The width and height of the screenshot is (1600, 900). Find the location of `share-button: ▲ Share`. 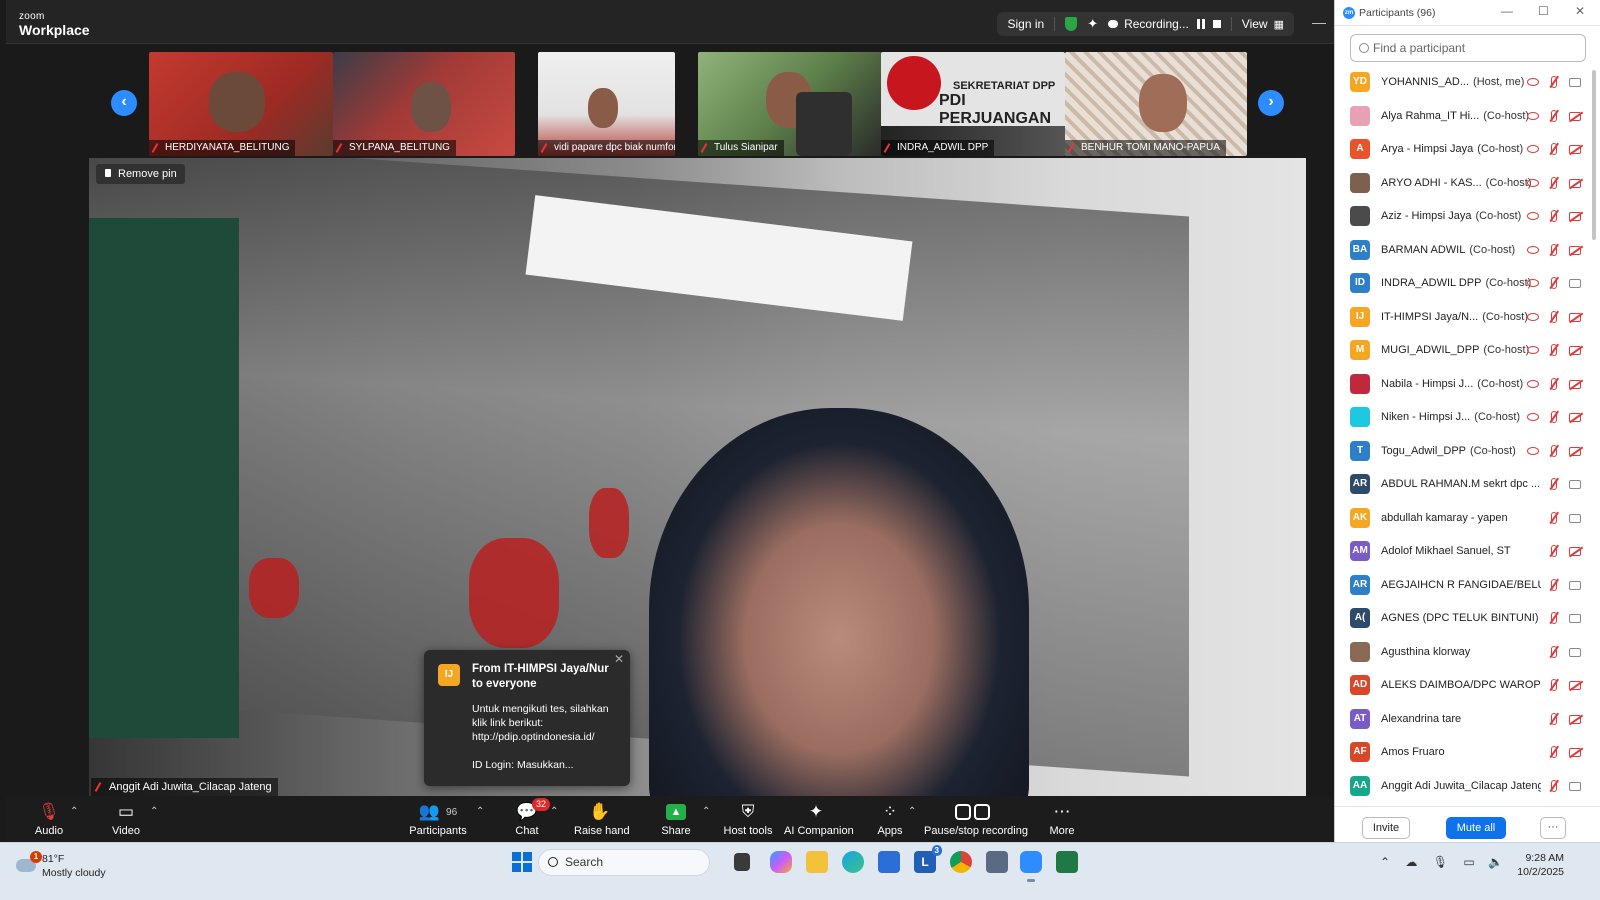

share-button: ▲ Share is located at coordinates (676, 819).